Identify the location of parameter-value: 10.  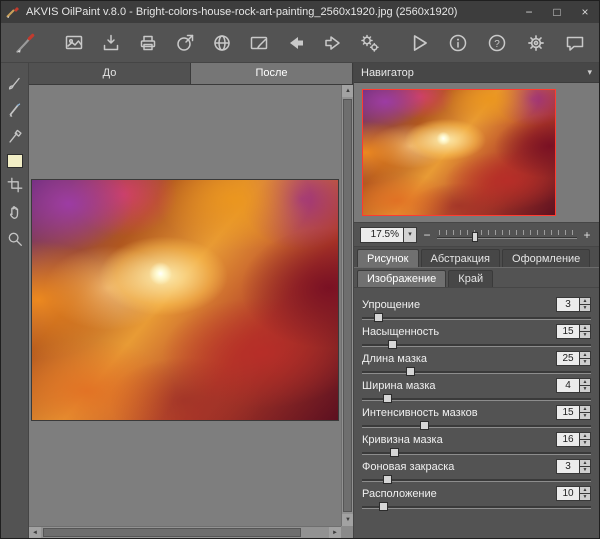
(568, 493).